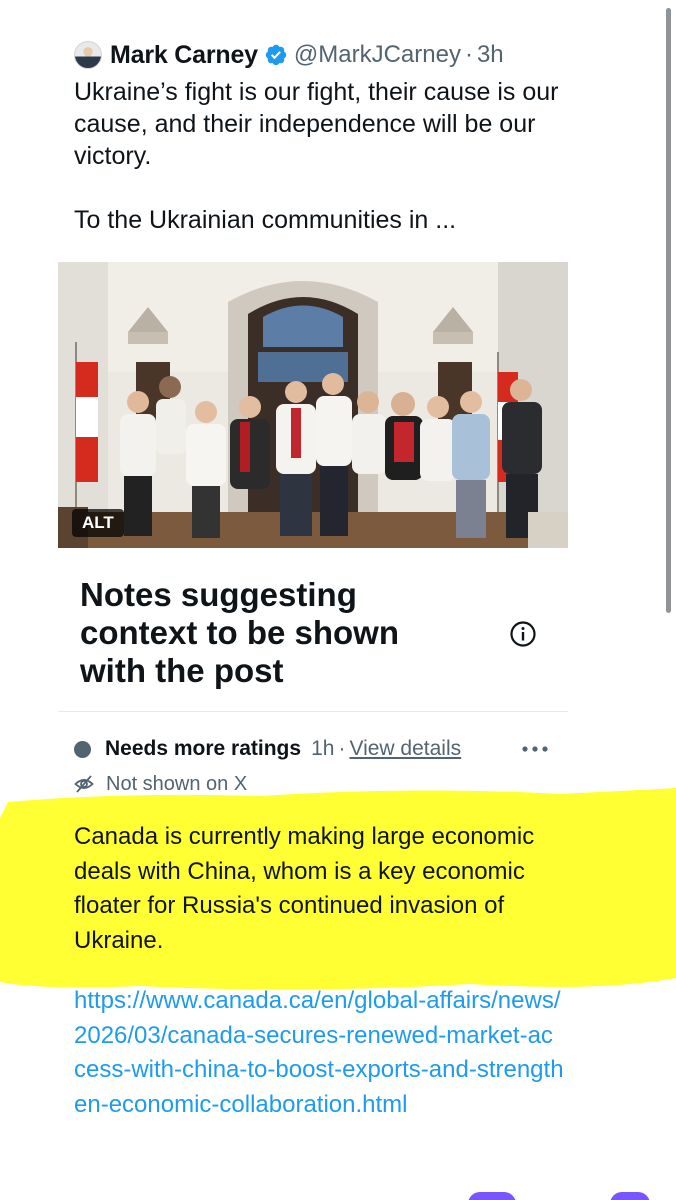  I want to click on note-visibility-row: Not shown on X, so click(160, 784).